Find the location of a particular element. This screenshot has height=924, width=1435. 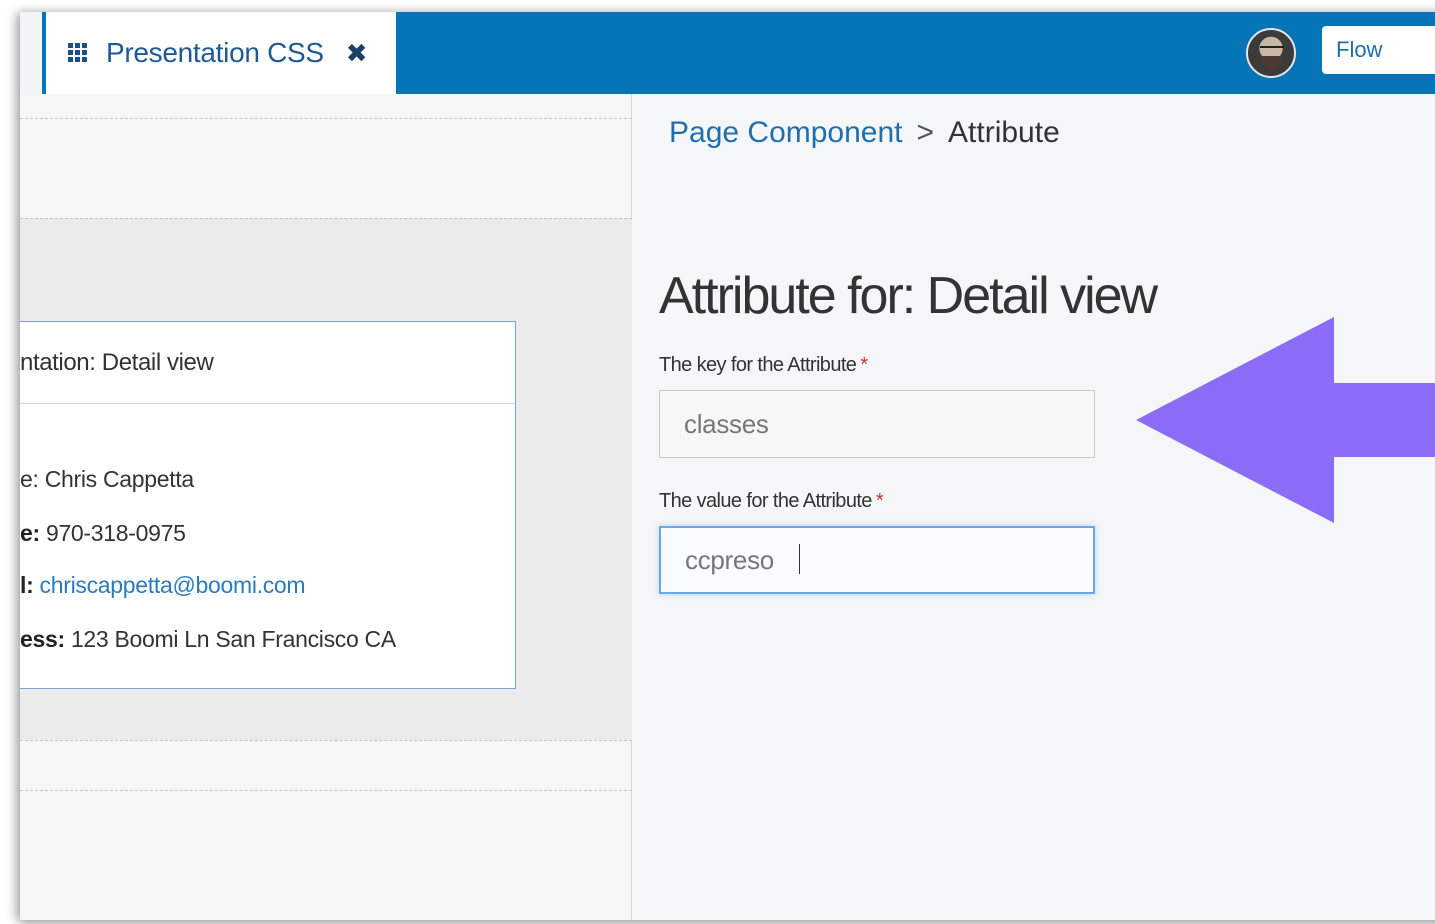

avatar is located at coordinates (1271, 53).